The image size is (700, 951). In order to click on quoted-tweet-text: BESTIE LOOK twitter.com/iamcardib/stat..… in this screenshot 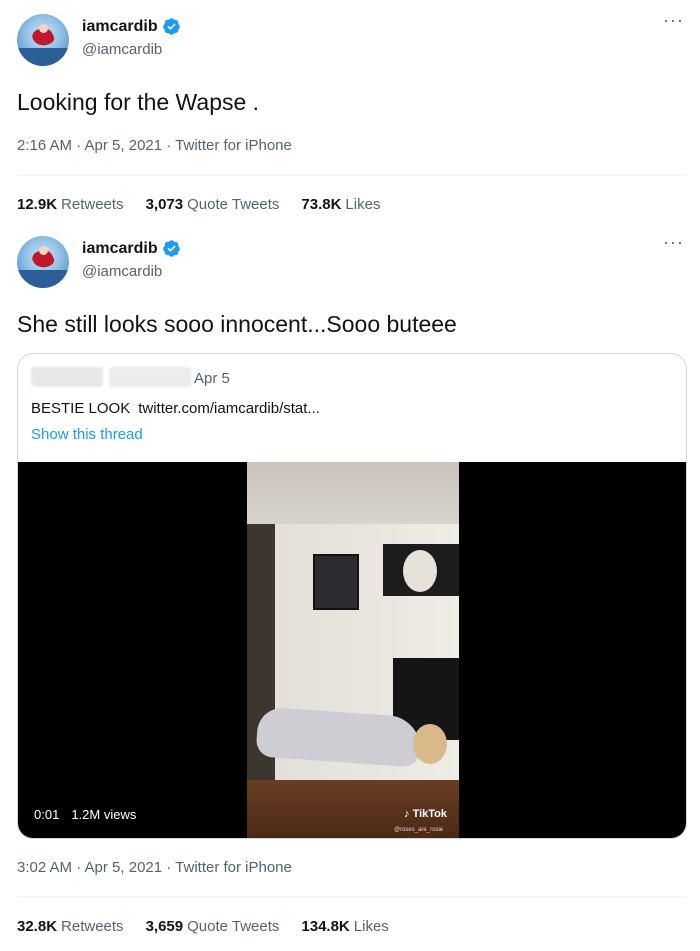, I will do `click(175, 408)`.